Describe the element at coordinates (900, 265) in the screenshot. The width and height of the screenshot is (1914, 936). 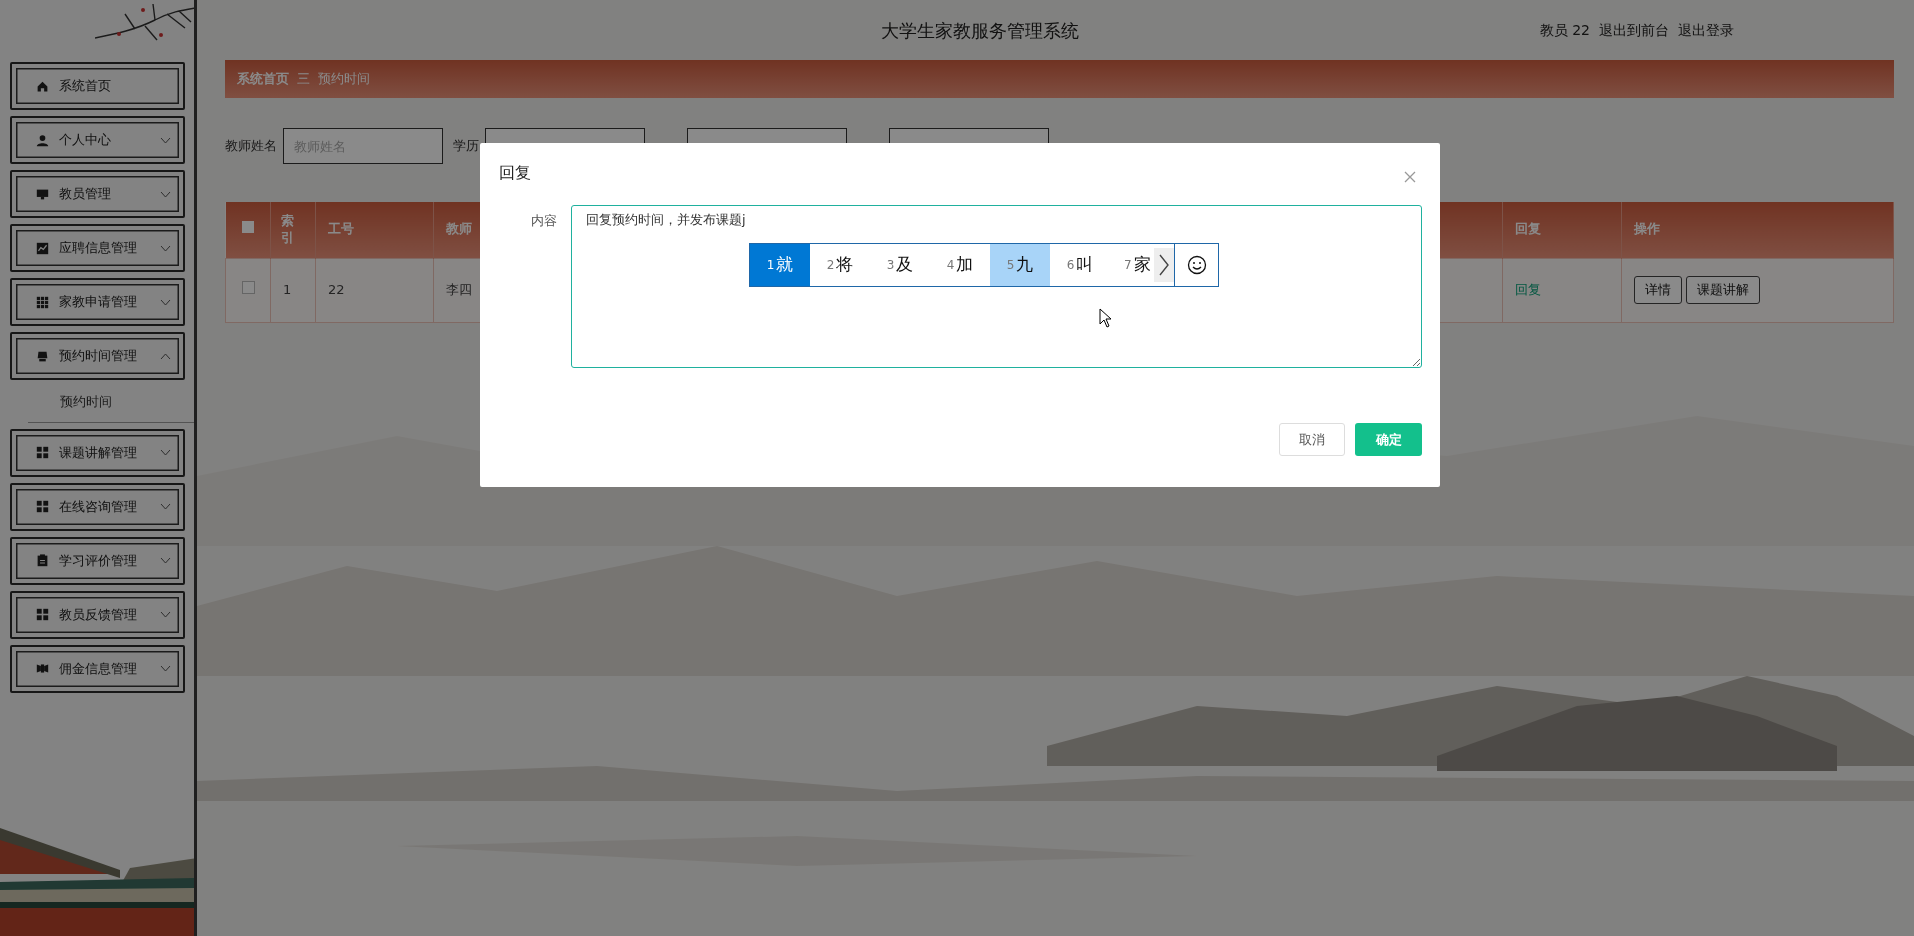
I see `ime-candidate: 3及` at that location.